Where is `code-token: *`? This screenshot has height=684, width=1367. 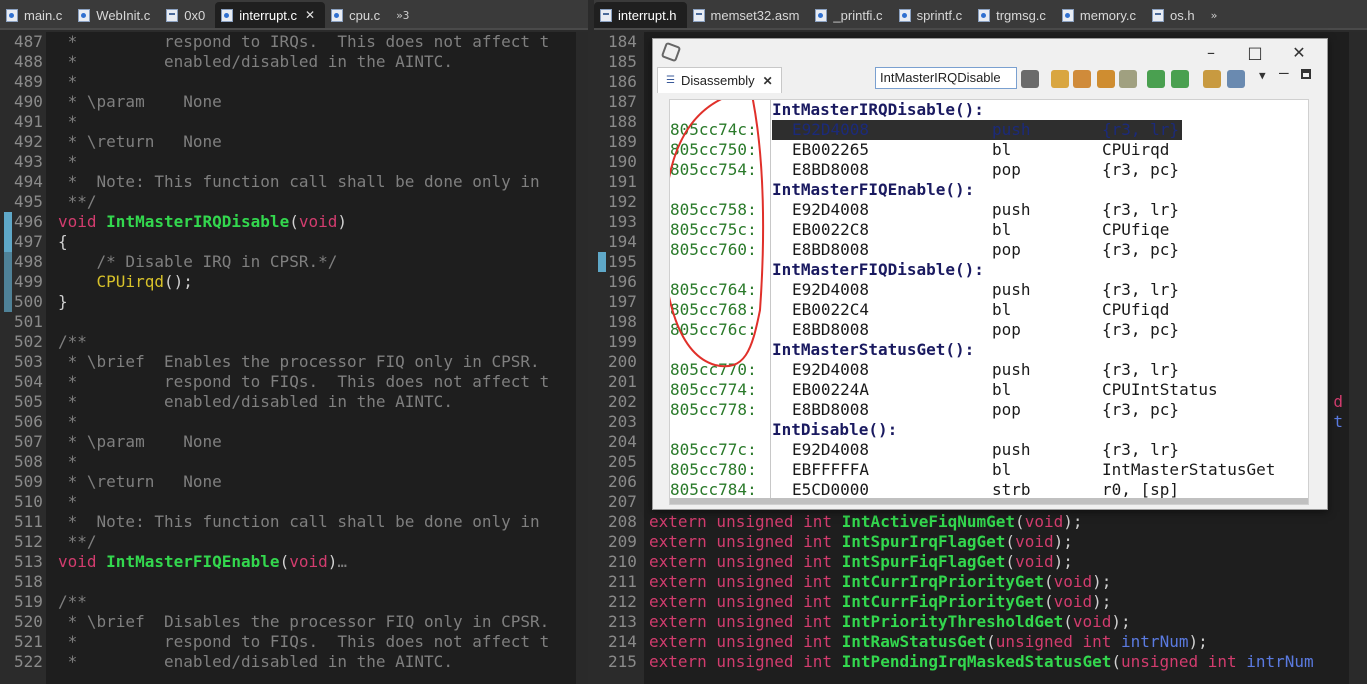 code-token: * is located at coordinates (68, 81).